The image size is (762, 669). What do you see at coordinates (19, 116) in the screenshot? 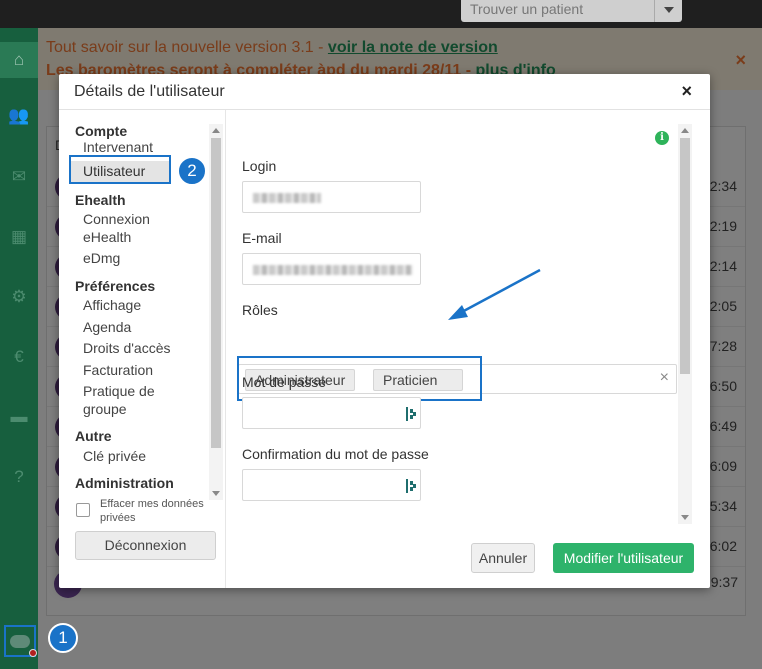
I see `users-icon: 👥` at bounding box center [19, 116].